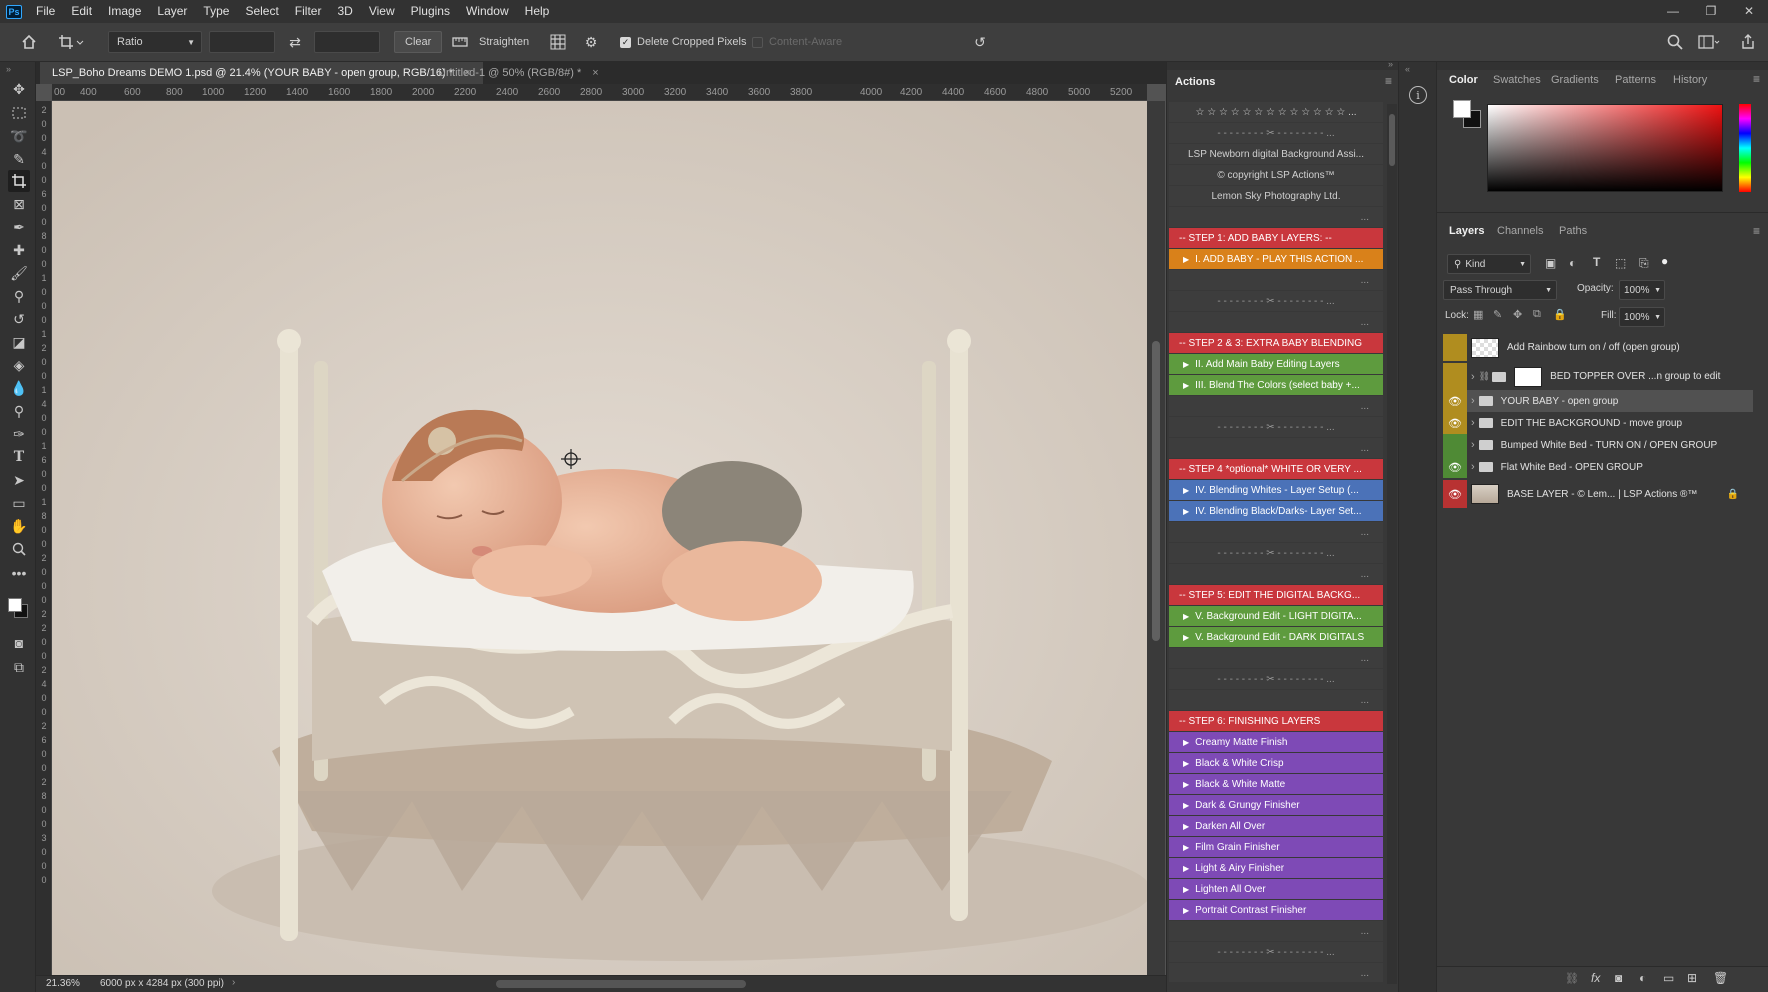 Image resolution: width=1768 pixels, height=992 pixels. I want to click on swap-icon: ⇄, so click(295, 42).